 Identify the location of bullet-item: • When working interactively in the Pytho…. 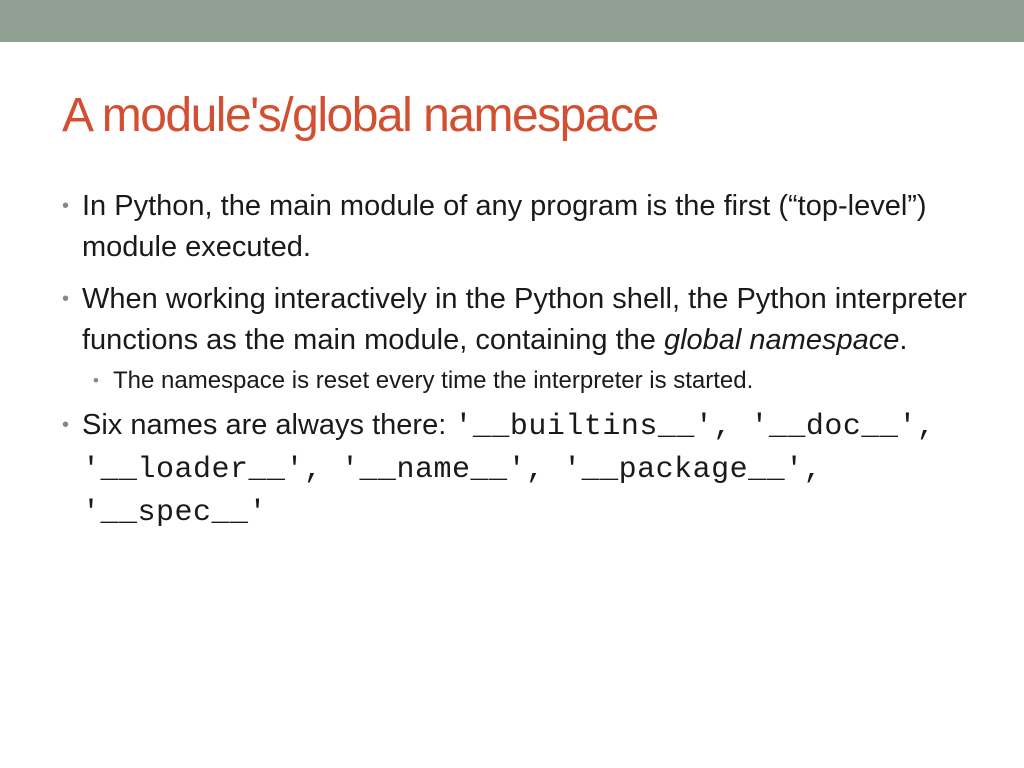
(522, 320).